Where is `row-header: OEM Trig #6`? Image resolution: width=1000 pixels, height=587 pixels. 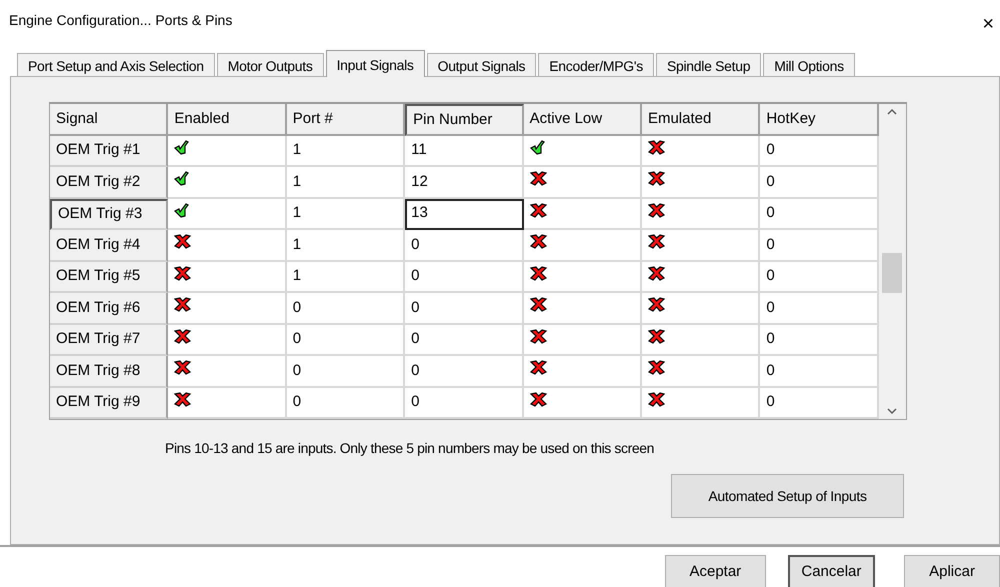
row-header: OEM Trig #6 is located at coordinates (109, 308).